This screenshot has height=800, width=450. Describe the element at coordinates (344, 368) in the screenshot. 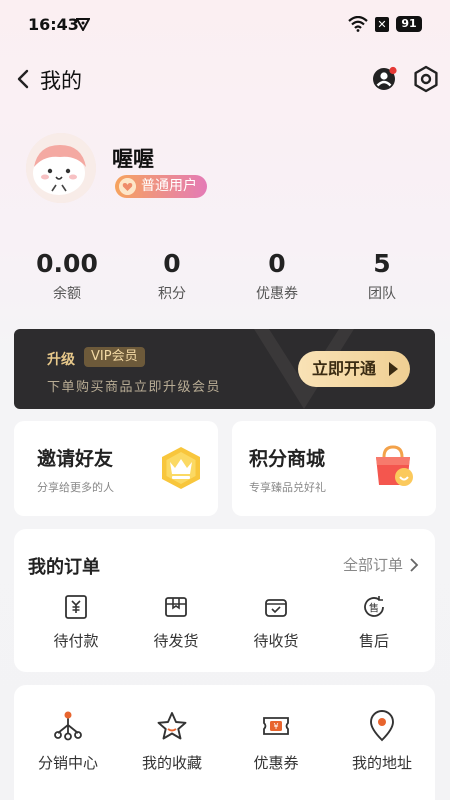

I see `activate-vip-label: 立即开通` at that location.